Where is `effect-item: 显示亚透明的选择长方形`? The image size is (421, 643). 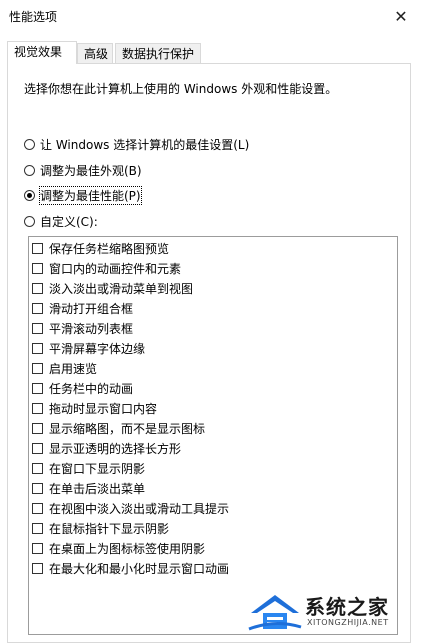
effect-item: 显示亚透明的选择长方形 is located at coordinates (106, 448).